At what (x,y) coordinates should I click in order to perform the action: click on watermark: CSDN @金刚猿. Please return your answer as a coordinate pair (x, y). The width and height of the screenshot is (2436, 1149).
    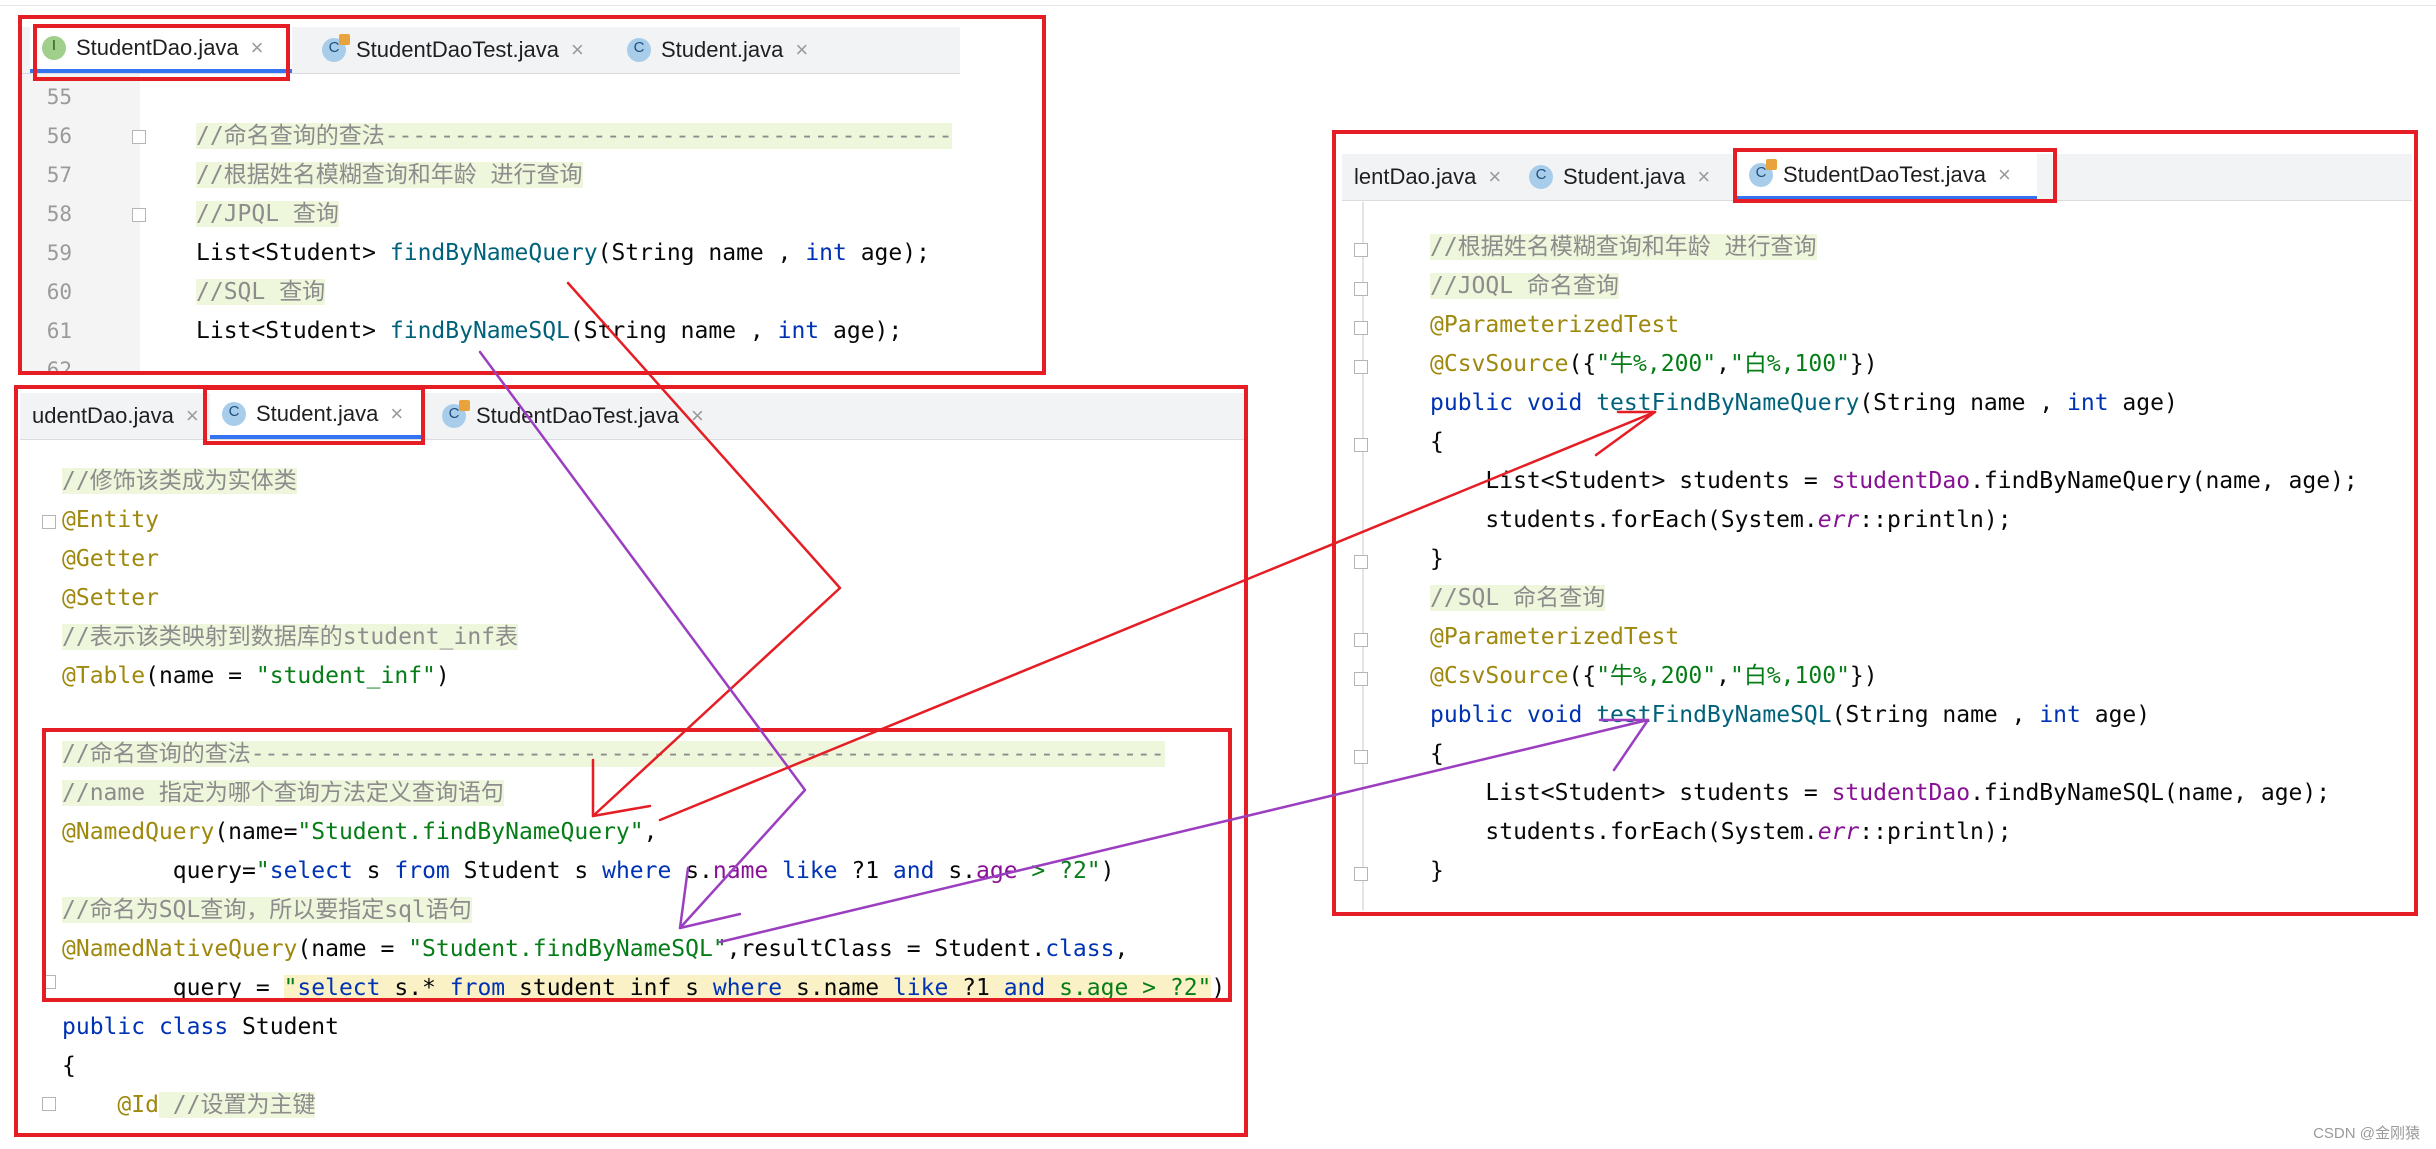
    Looking at the image, I should click on (2366, 1133).